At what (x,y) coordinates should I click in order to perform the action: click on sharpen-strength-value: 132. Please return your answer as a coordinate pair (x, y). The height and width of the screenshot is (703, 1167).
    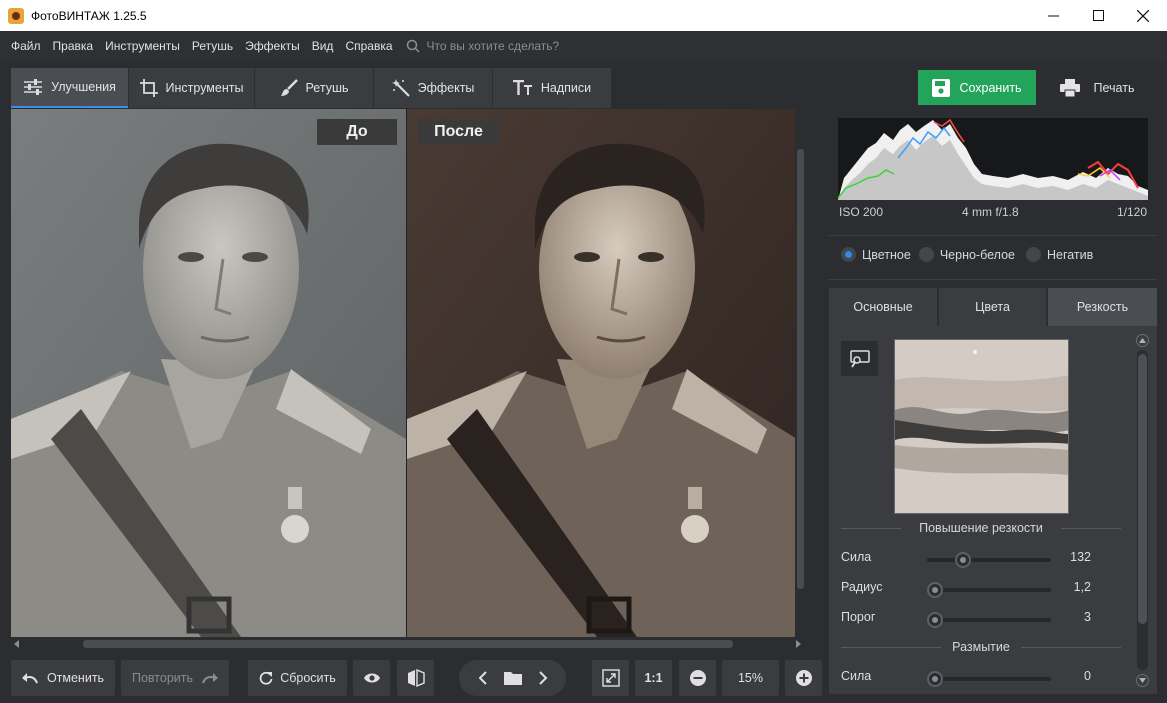
    Looking at the image, I should click on (1073, 557).